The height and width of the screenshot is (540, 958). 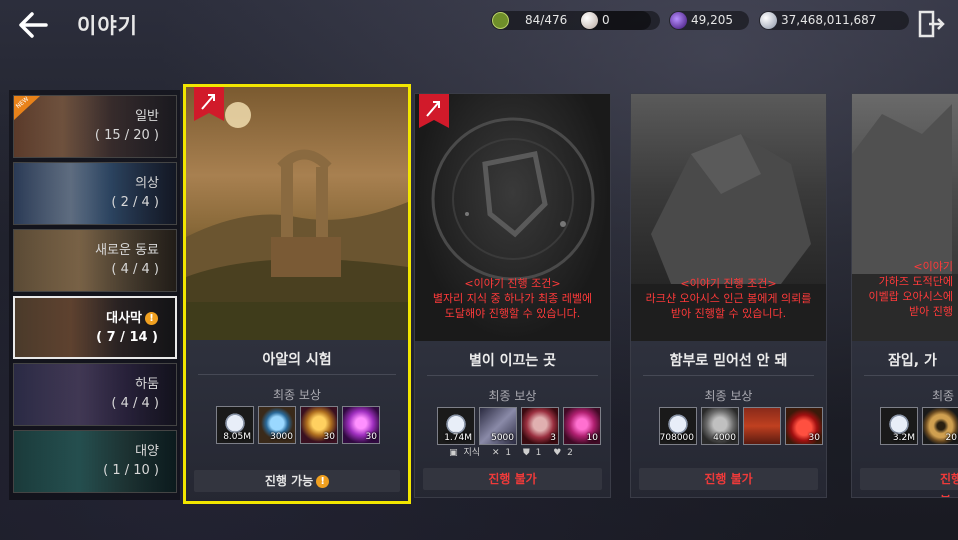 I want to click on crystal-resource: 49,205, so click(x=709, y=20).